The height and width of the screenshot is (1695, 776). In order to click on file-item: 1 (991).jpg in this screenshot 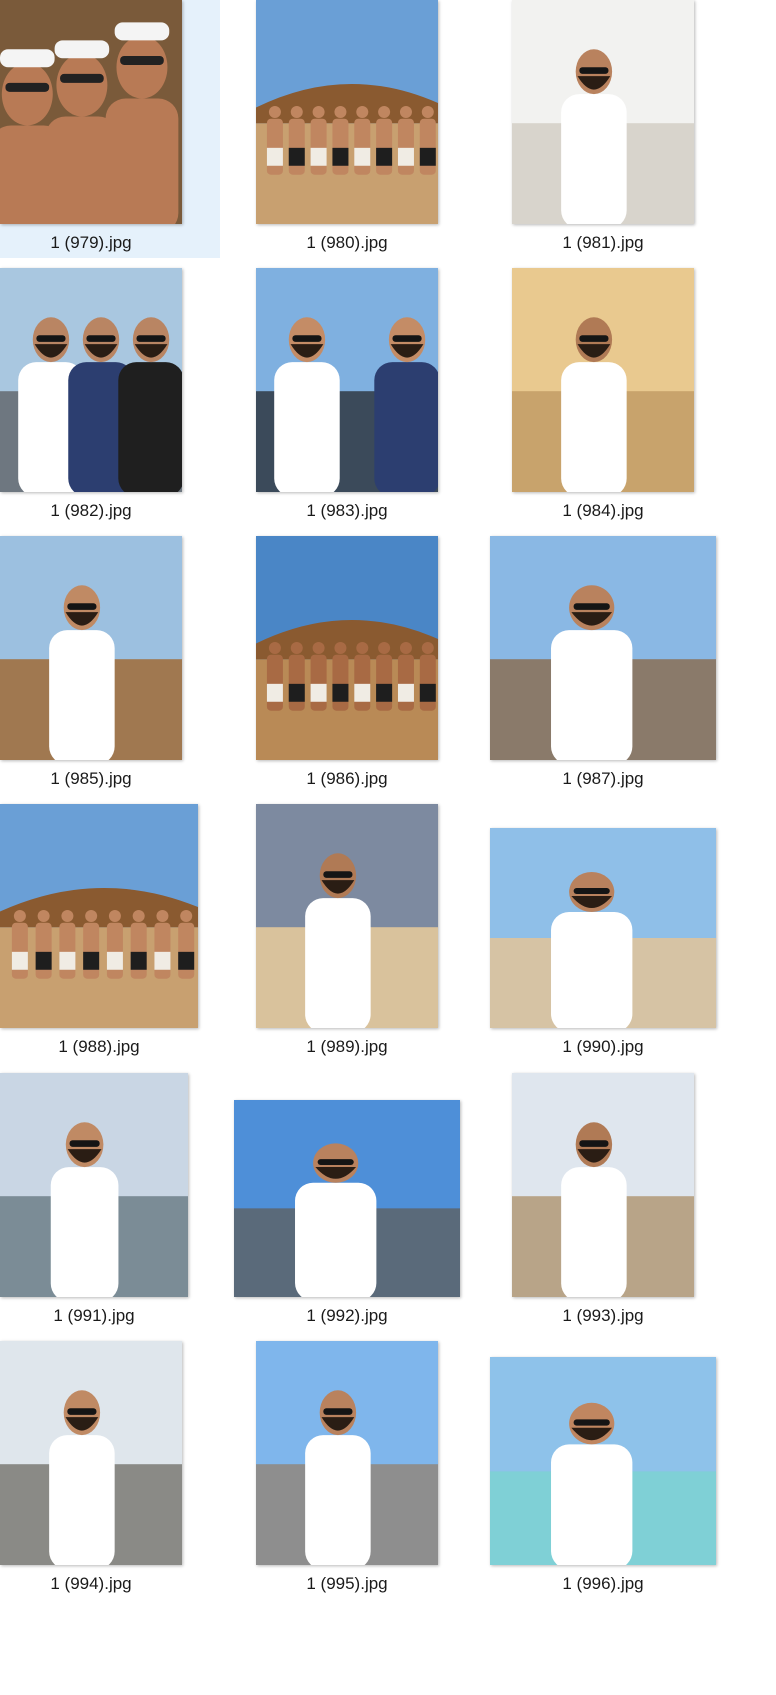, I will do `click(110, 1202)`.